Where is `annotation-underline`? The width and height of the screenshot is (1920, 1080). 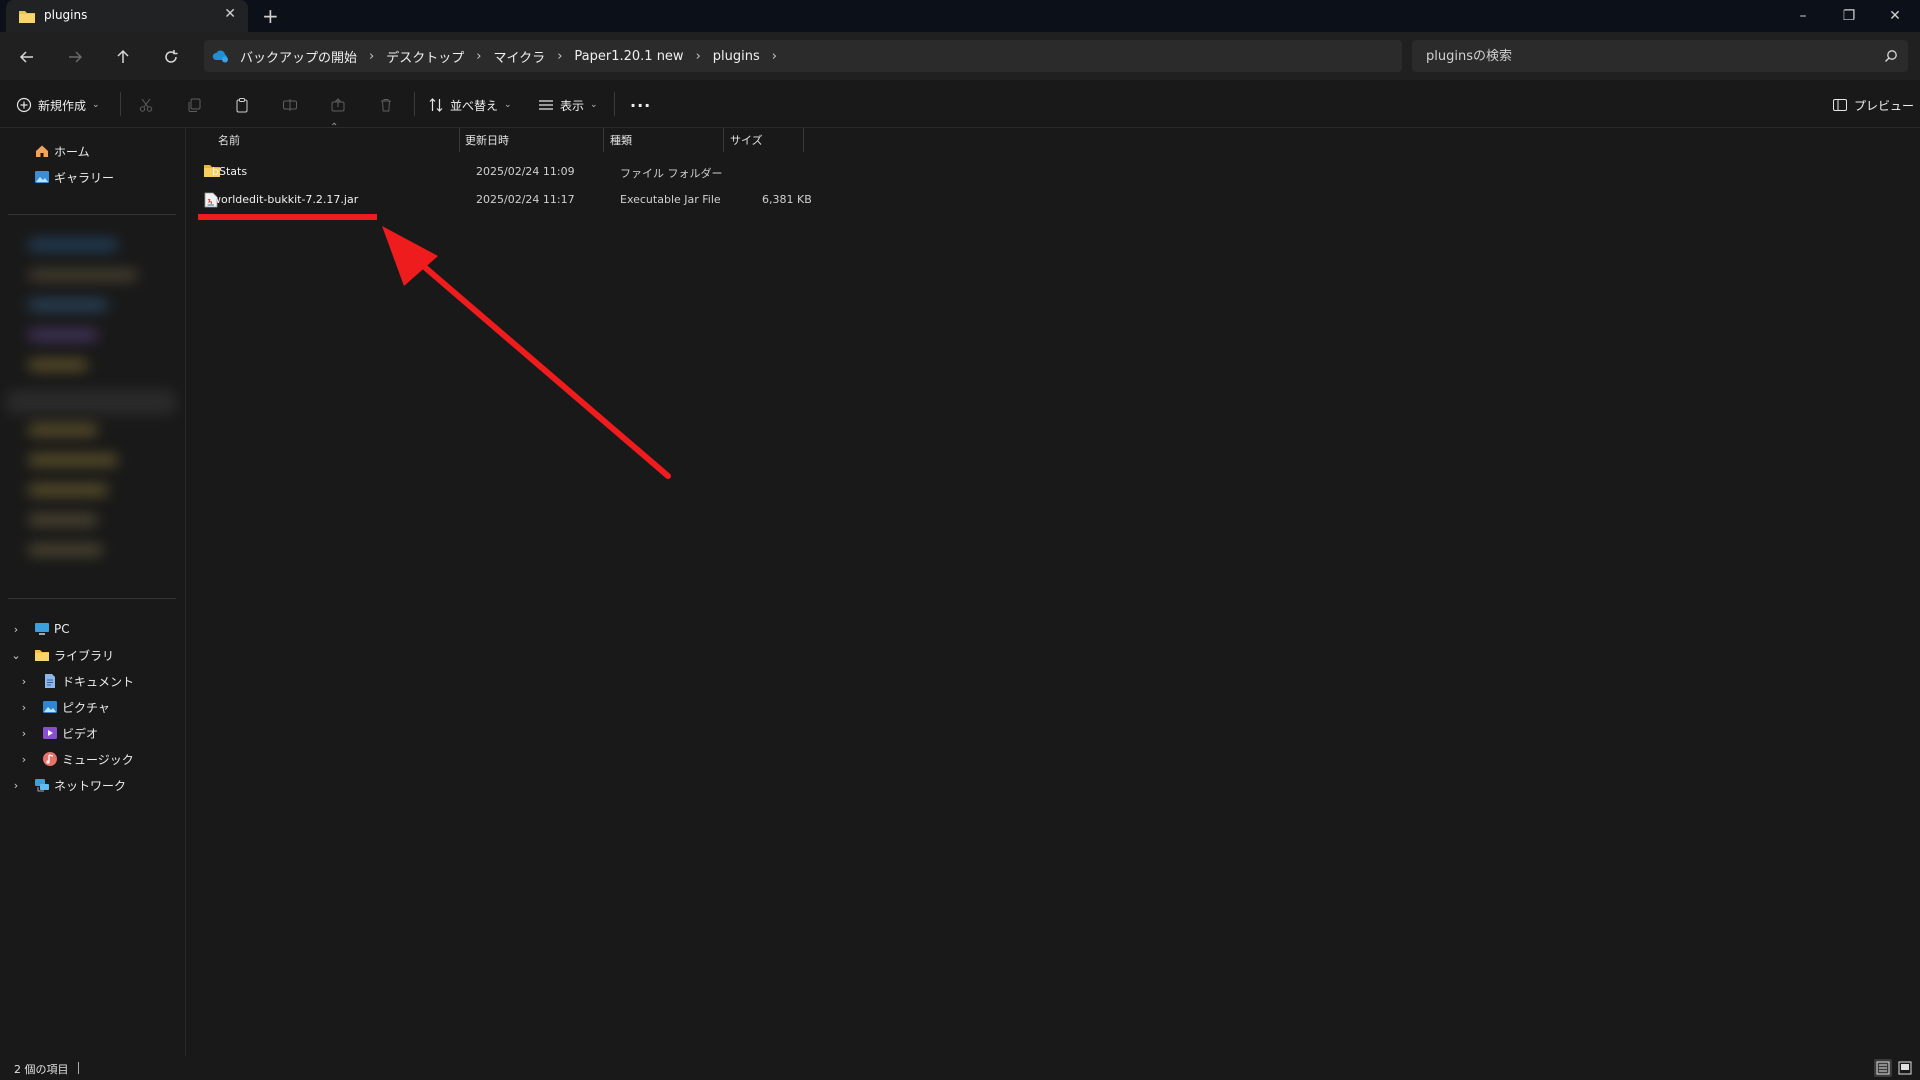
annotation-underline is located at coordinates (287, 217).